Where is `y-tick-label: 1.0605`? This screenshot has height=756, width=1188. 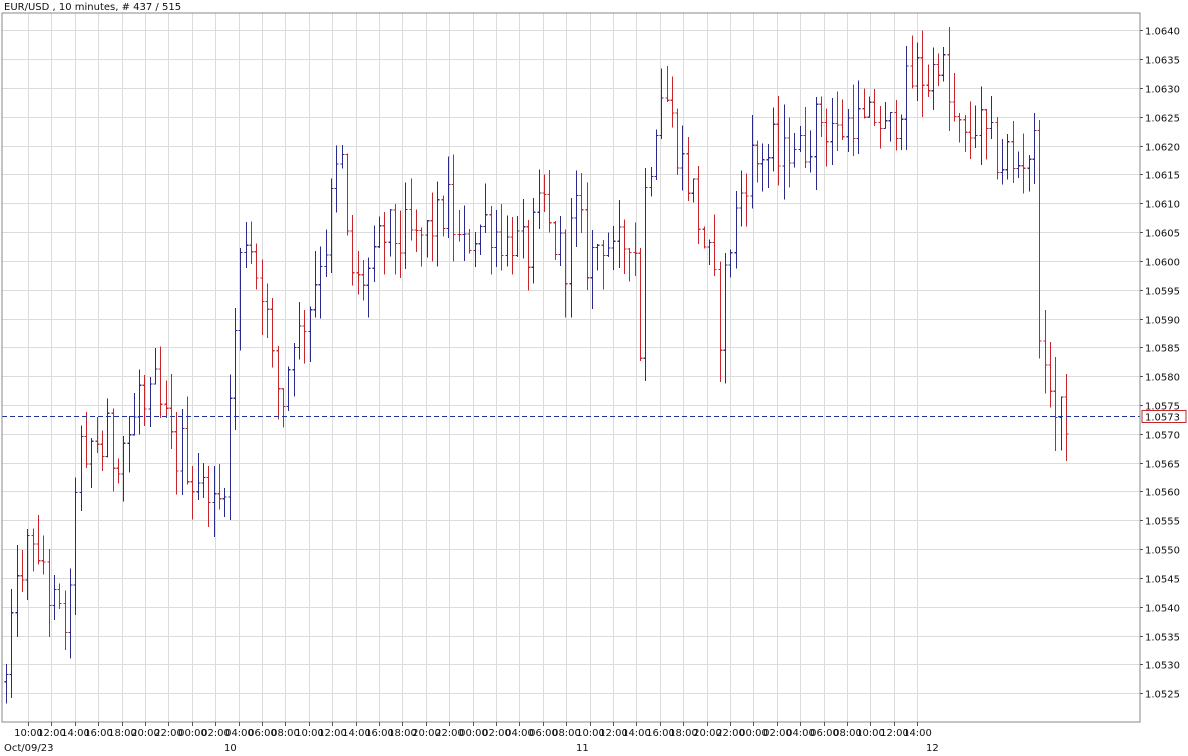 y-tick-label: 1.0605 is located at coordinates (1162, 234).